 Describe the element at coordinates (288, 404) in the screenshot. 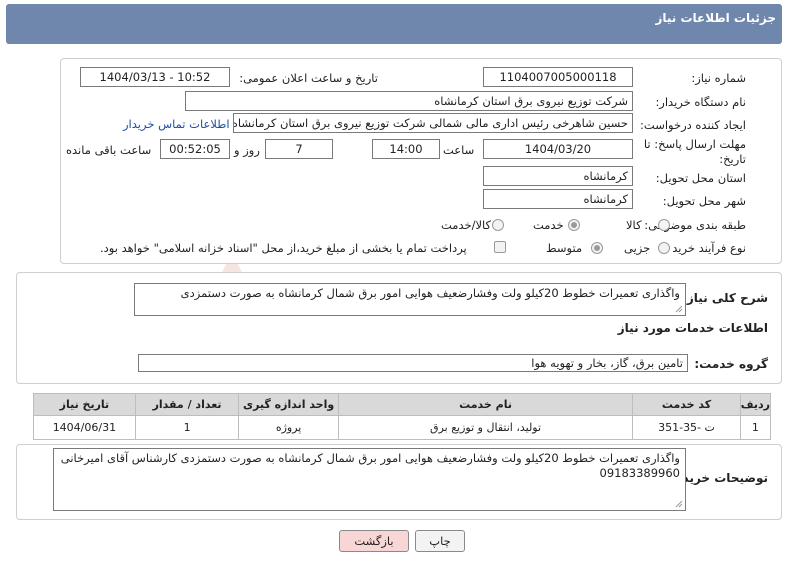

I see `col-header-unit: واحد اندازه گیری` at that location.